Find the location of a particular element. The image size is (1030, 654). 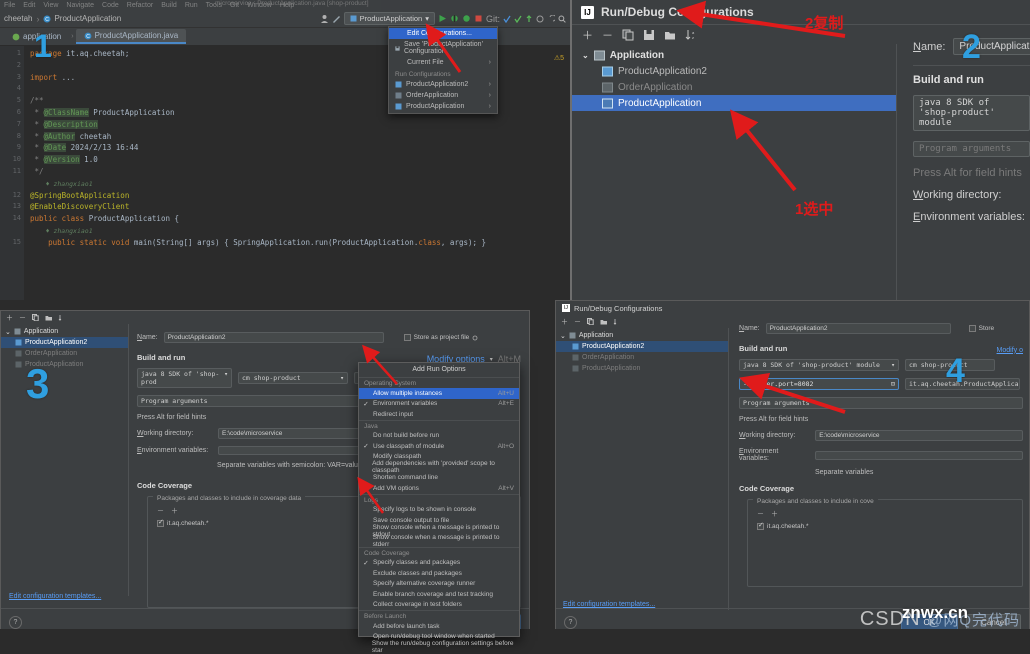

vcs-push-icon is located at coordinates (529, 18).